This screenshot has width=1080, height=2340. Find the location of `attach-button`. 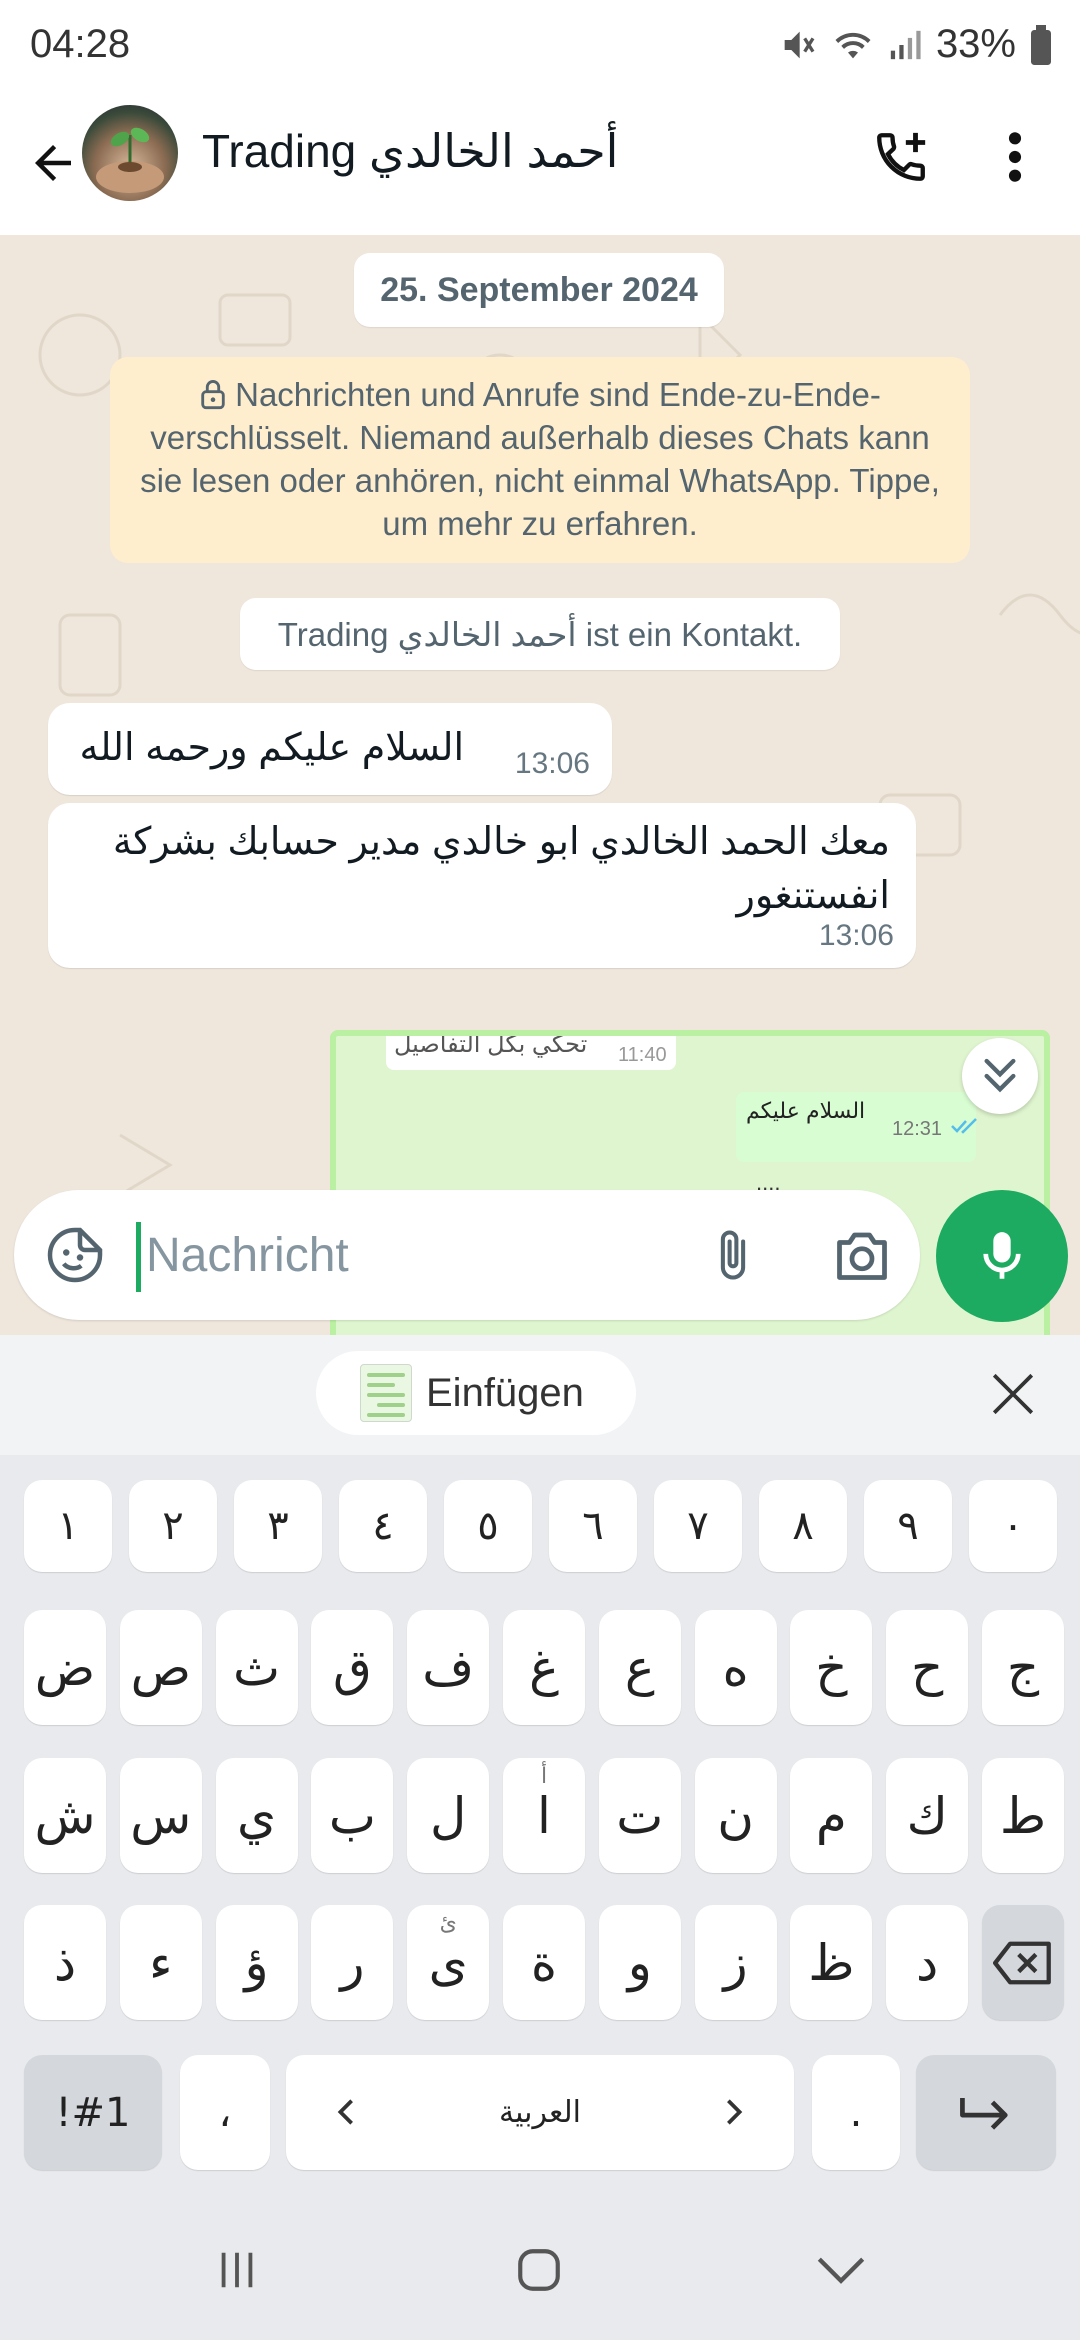

attach-button is located at coordinates (733, 1255).